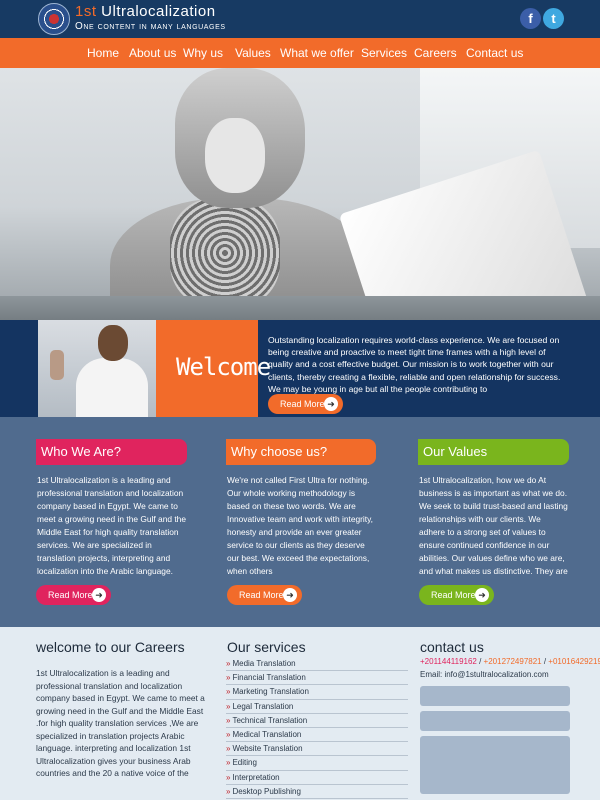 This screenshot has height=800, width=600. I want to click on service-item: » Legal Translation, so click(317, 707).